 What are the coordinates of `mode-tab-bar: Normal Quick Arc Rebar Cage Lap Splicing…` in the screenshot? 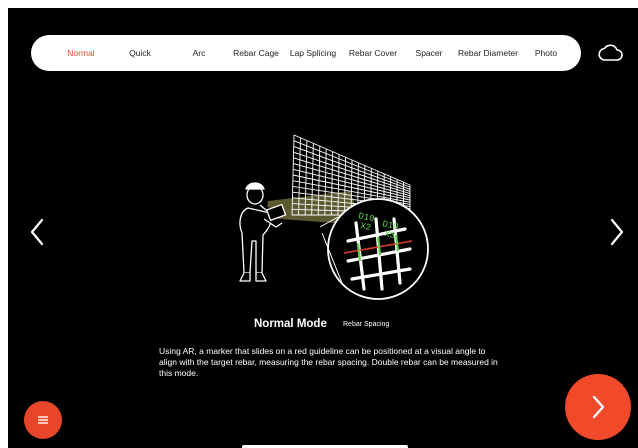 It's located at (306, 53).